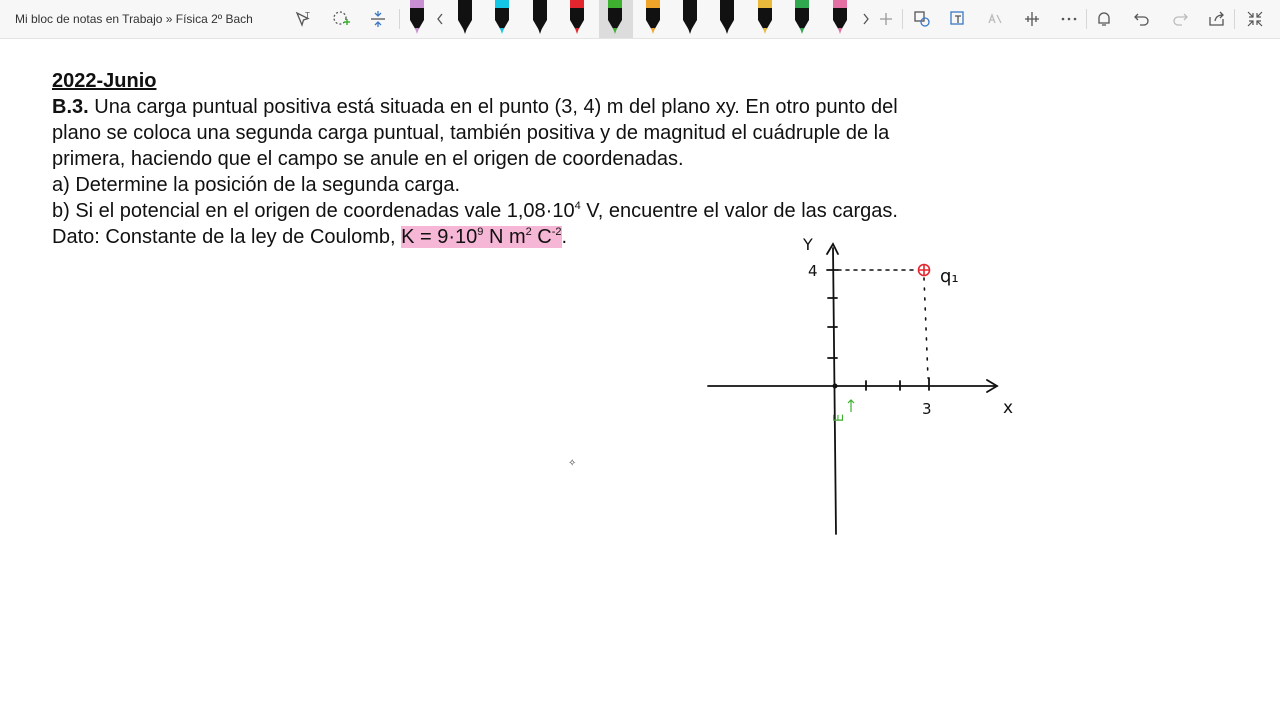 The height and width of the screenshot is (720, 1280). Describe the element at coordinates (1032, 19) in the screenshot. I see `ruler-icon` at that location.